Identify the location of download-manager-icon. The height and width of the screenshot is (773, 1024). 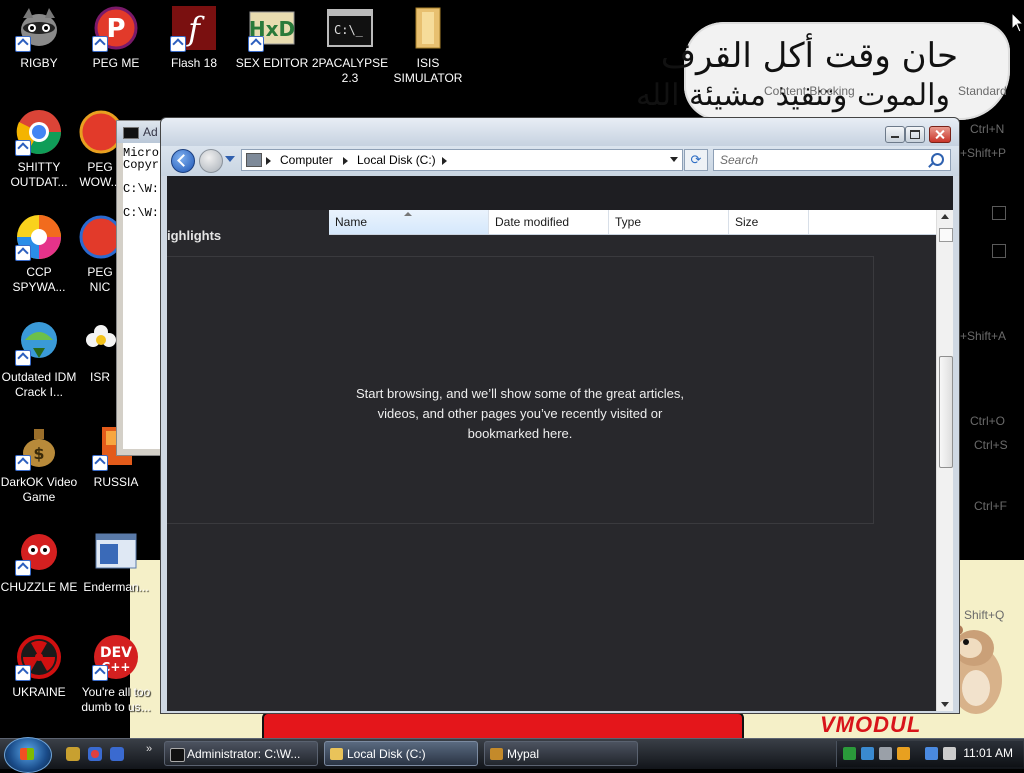
(39, 342).